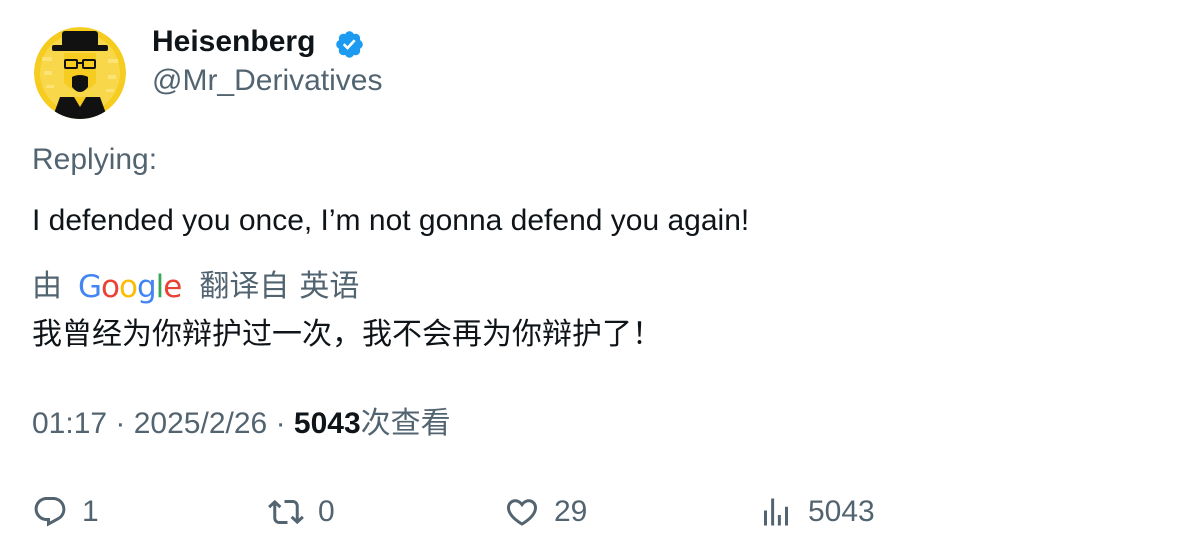 Image resolution: width=1196 pixels, height=558 pixels. What do you see at coordinates (545, 512) in the screenshot?
I see `like-button: 29` at bounding box center [545, 512].